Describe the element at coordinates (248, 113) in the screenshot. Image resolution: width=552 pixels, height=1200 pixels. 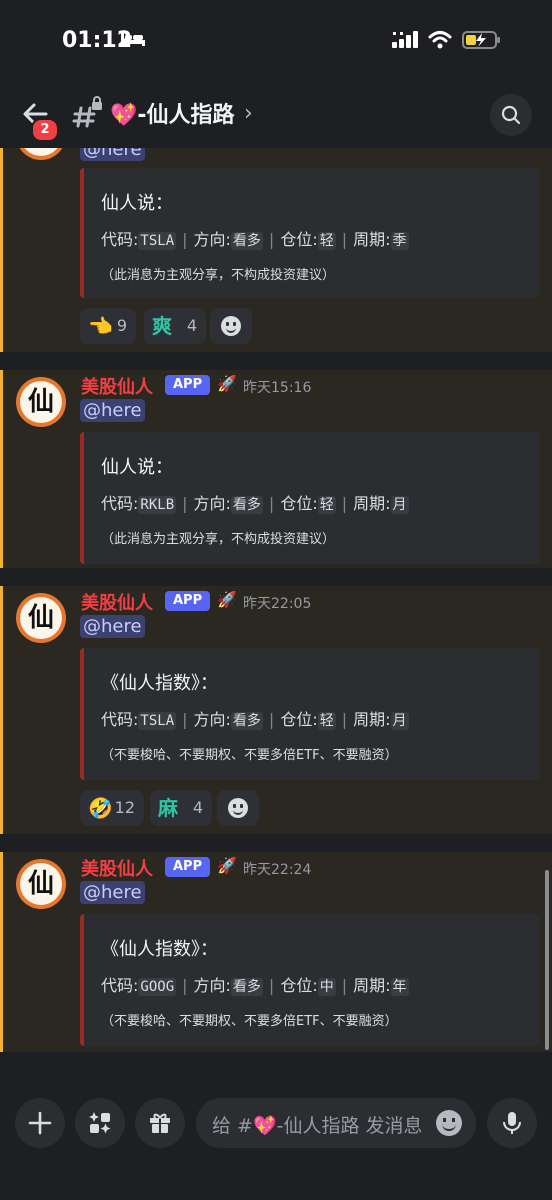
I see `chevron-right-icon: ›` at that location.